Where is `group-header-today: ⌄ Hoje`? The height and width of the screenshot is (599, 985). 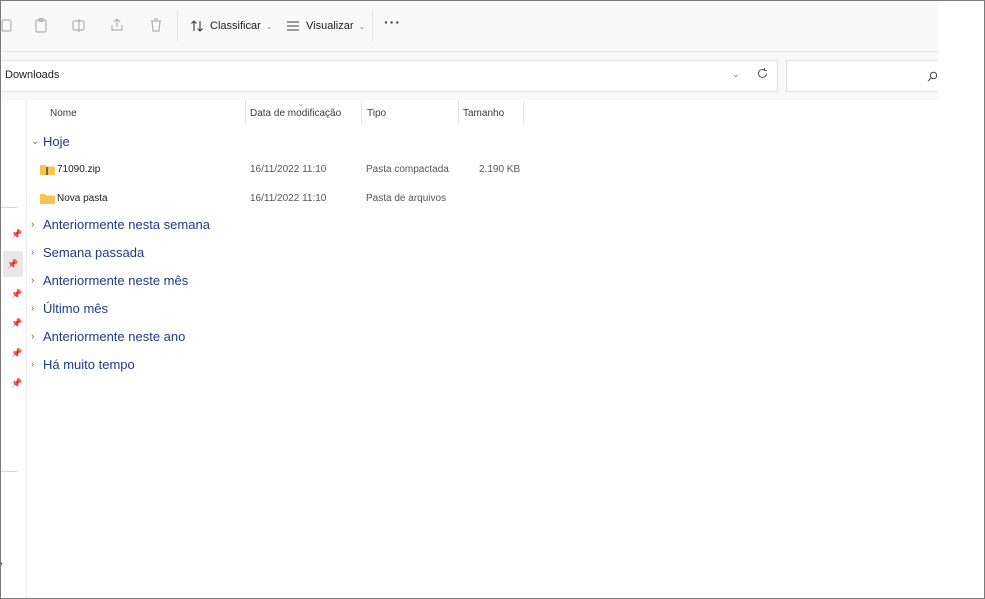 group-header-today: ⌄ Hoje is located at coordinates (50, 141).